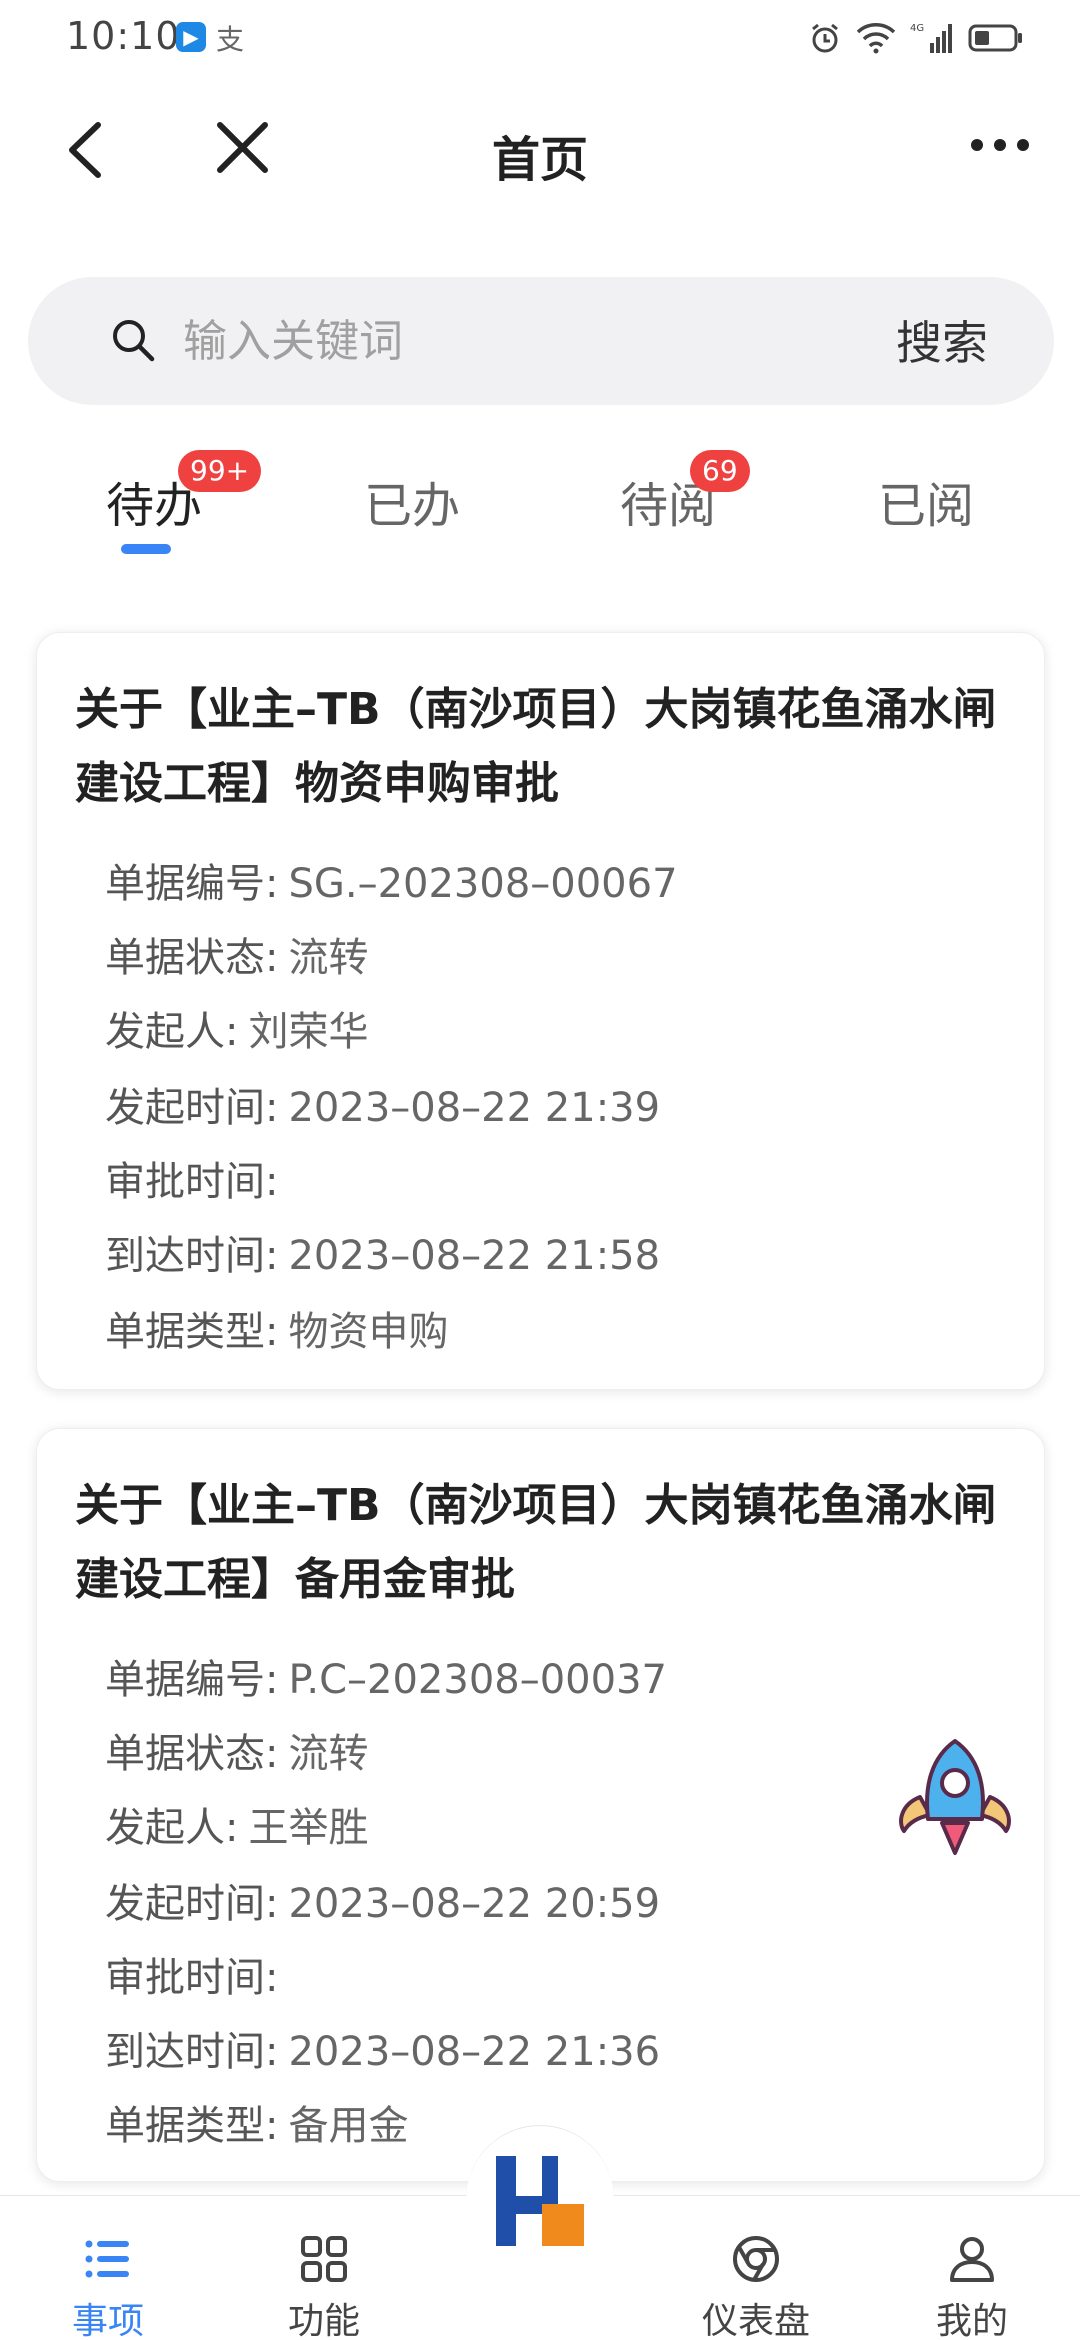 Image resolution: width=1080 pixels, height=2340 pixels. What do you see at coordinates (474, 1108) in the screenshot?
I see `field-value: 2023–08–22 21:39` at bounding box center [474, 1108].